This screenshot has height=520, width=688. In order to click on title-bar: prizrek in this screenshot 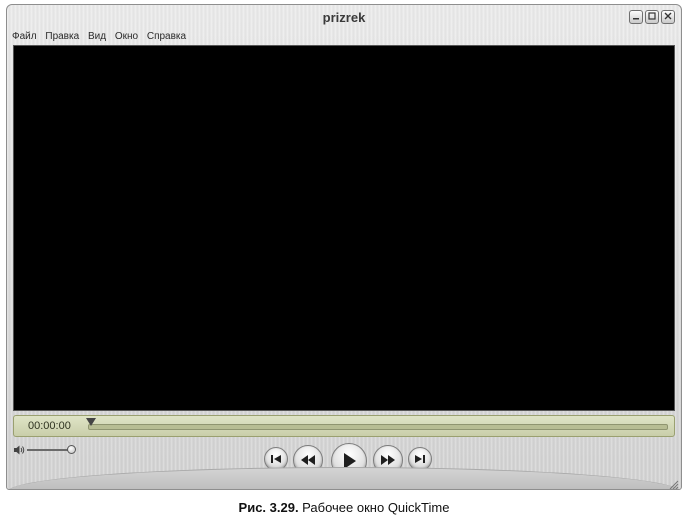, I will do `click(344, 18)`.